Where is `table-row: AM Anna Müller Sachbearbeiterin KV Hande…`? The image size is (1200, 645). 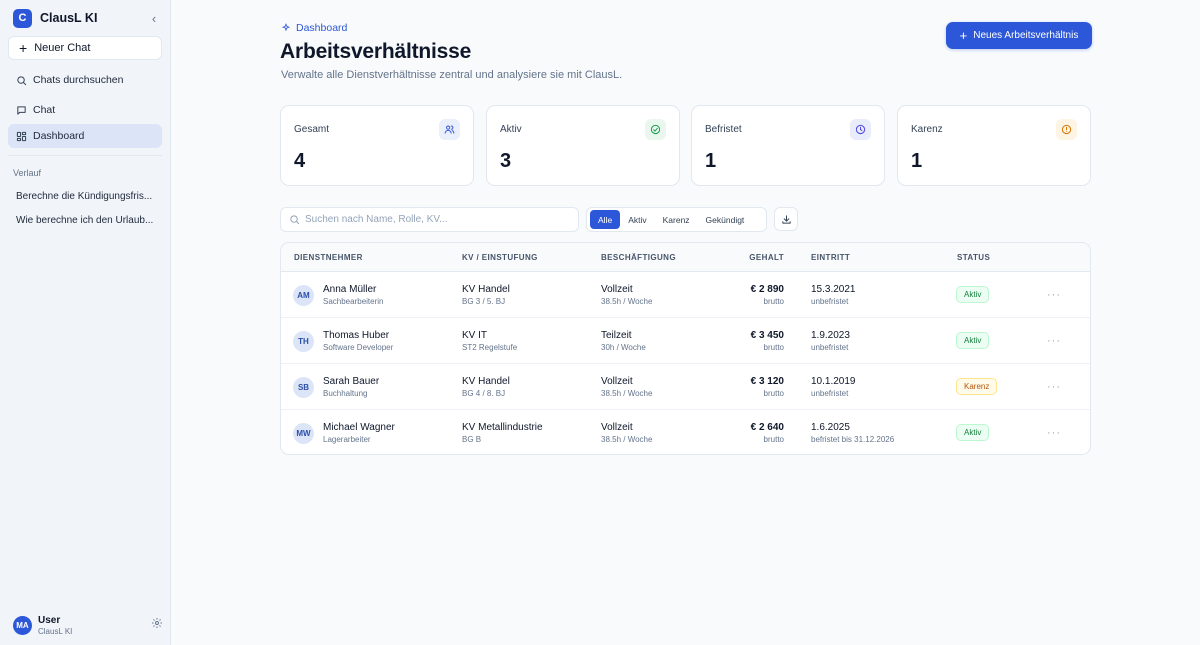
table-row: AM Anna Müller Sachbearbeiterin KV Hande… is located at coordinates (685, 295).